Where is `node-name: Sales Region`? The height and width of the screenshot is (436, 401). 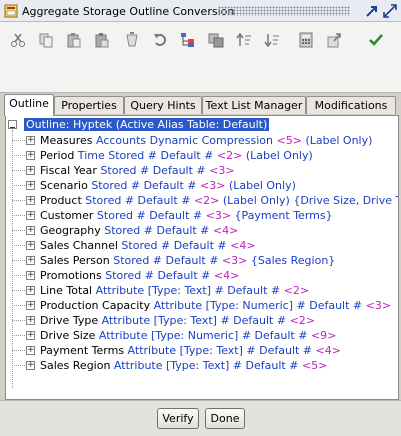 node-name: Sales Region is located at coordinates (75, 365).